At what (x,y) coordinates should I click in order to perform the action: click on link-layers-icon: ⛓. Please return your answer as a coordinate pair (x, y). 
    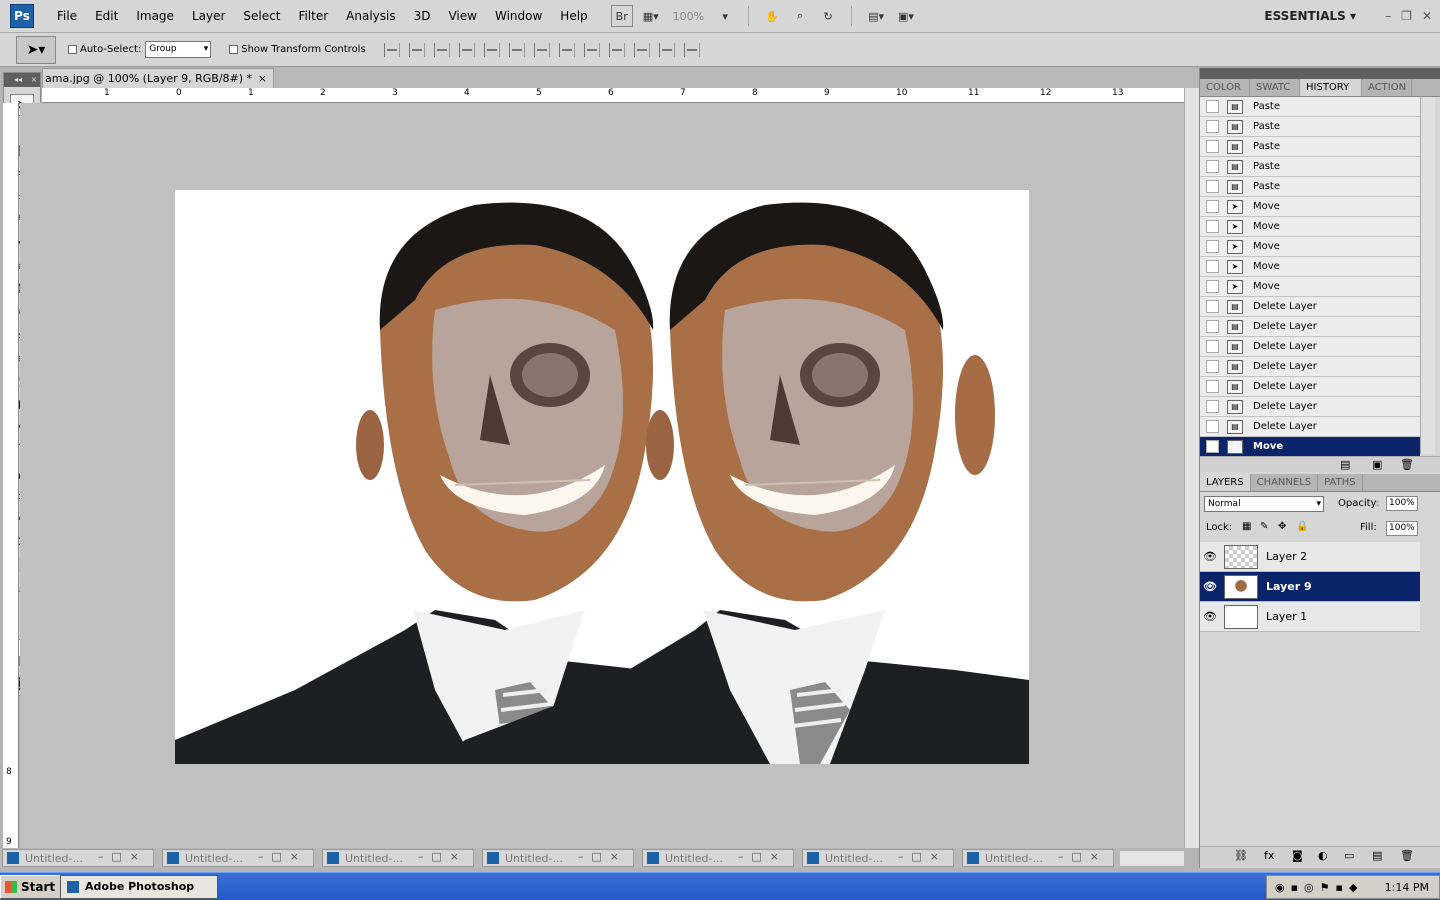
    Looking at the image, I should click on (1241, 855).